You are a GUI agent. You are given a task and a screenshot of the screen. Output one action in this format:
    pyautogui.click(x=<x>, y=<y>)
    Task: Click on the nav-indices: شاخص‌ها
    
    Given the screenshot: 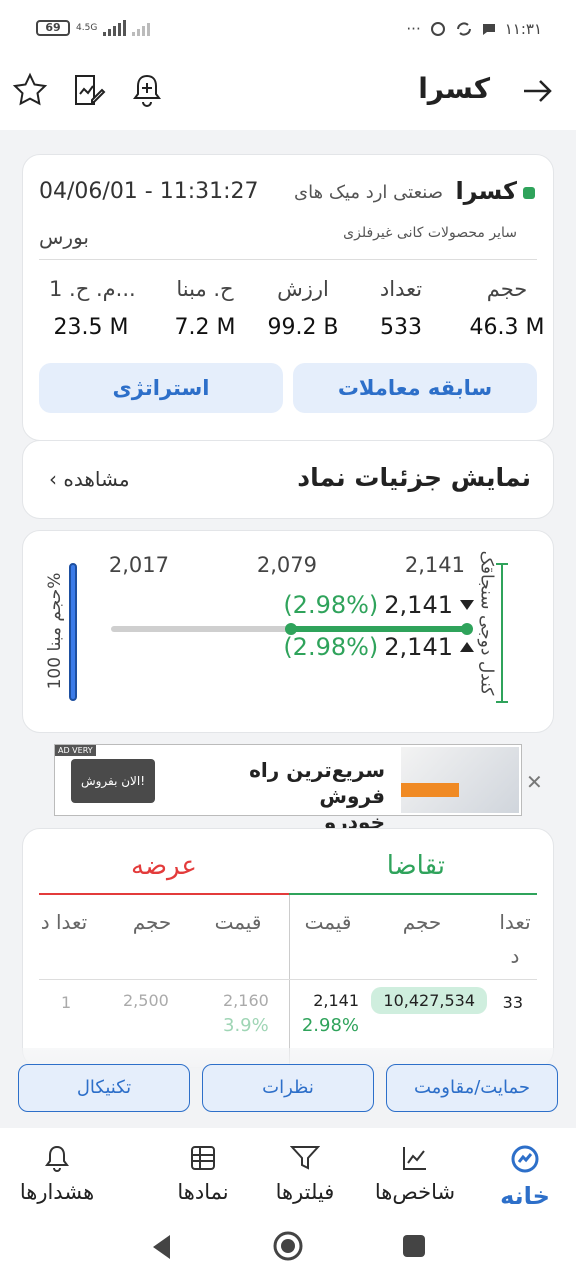 What is the action you would take?
    pyautogui.click(x=415, y=1174)
    